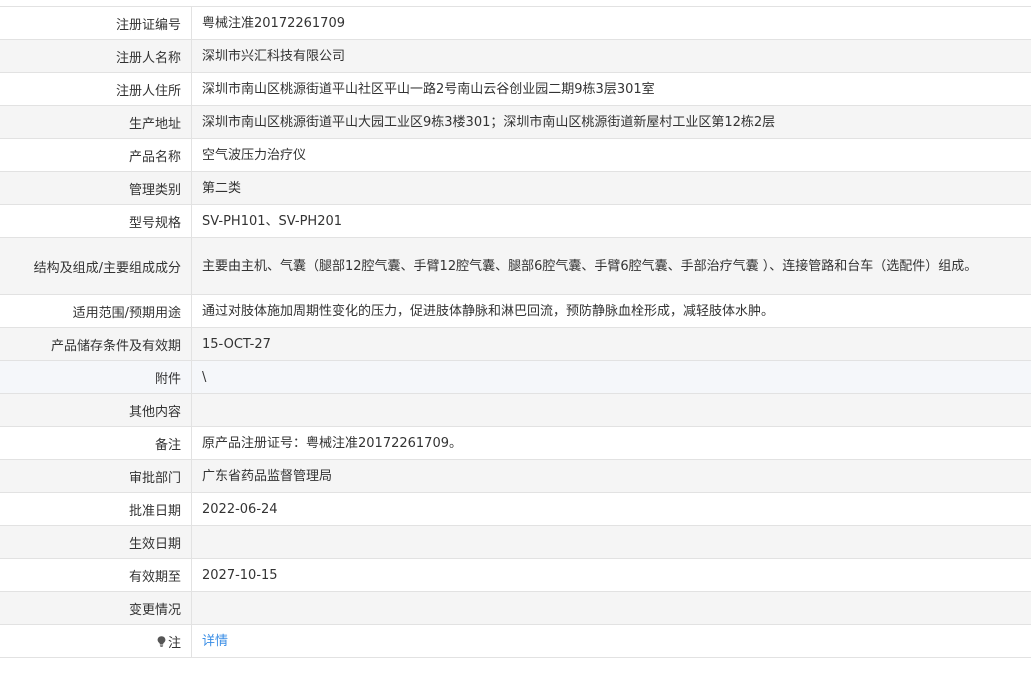 Image resolution: width=1031 pixels, height=685 pixels. What do you see at coordinates (174, 643) in the screenshot?
I see `note-label-text: 注` at bounding box center [174, 643].